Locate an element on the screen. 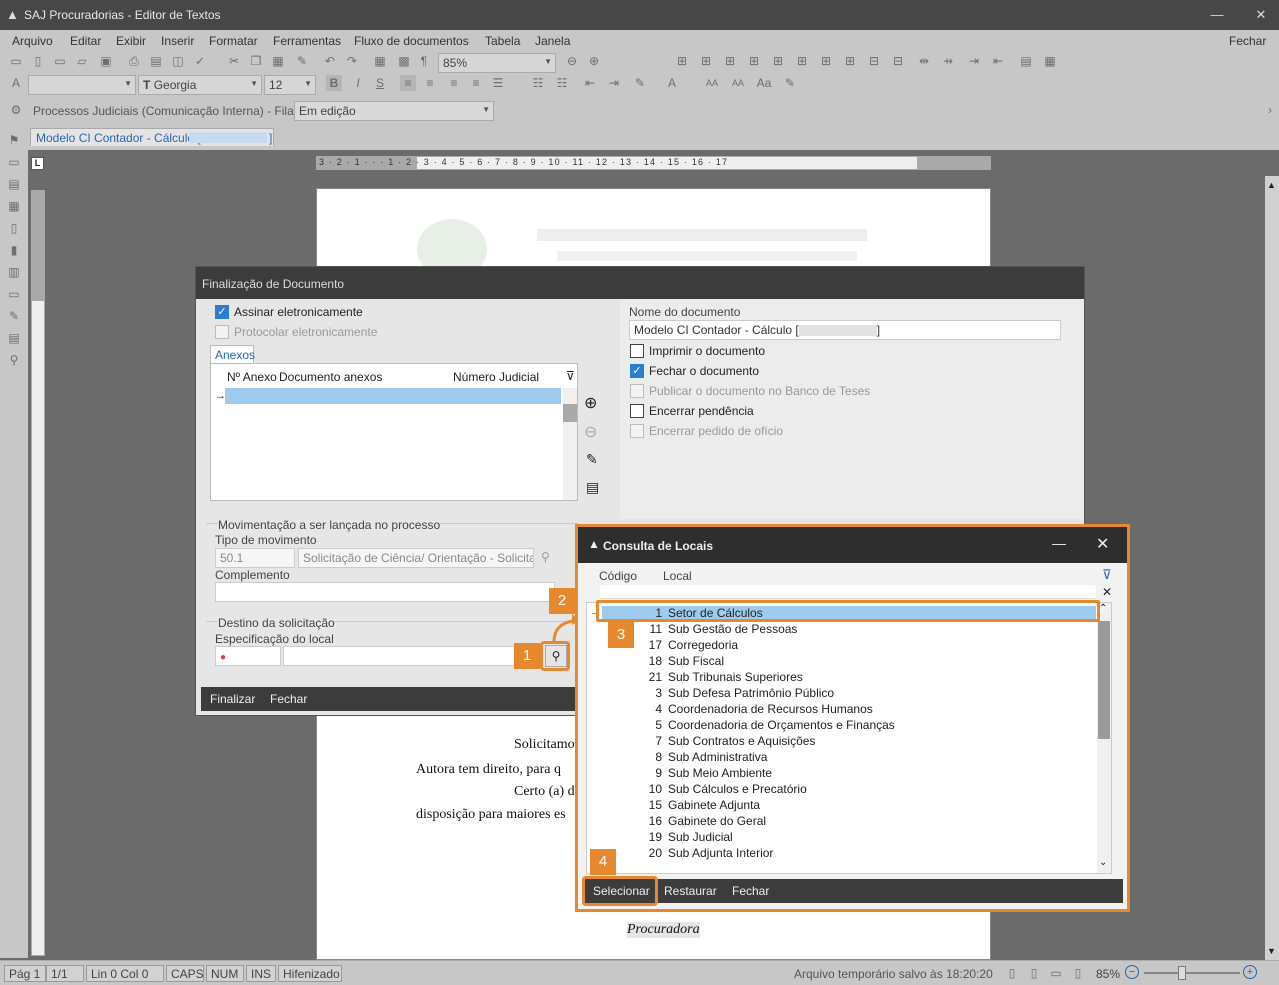 The image size is (1279, 985). scroll-up-icon: ⌃ is located at coordinates (1103, 608).